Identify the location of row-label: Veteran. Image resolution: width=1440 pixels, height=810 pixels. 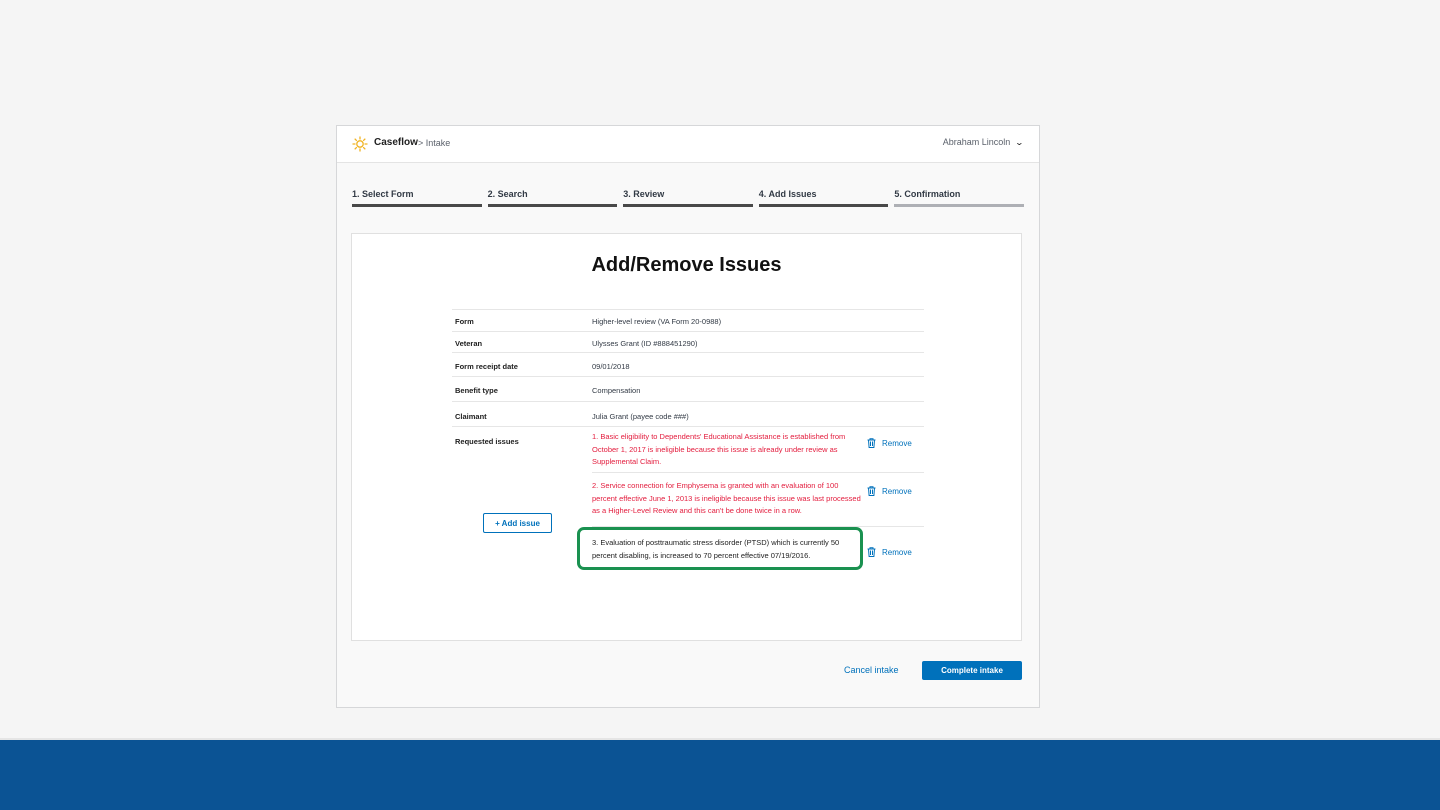
(469, 343).